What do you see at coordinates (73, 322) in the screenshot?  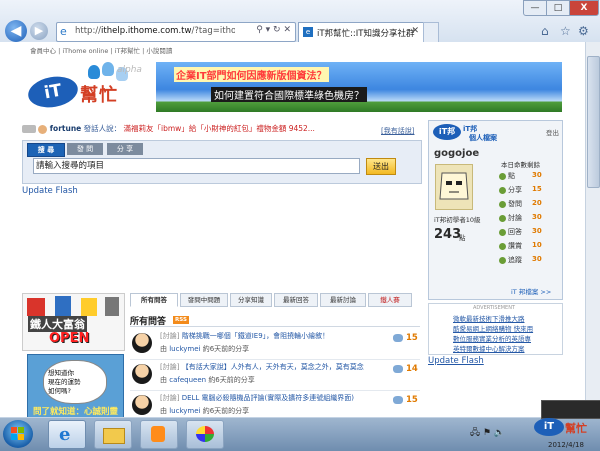 I see `robot-promo-ad: 鐵人大富翁 OPEN` at bounding box center [73, 322].